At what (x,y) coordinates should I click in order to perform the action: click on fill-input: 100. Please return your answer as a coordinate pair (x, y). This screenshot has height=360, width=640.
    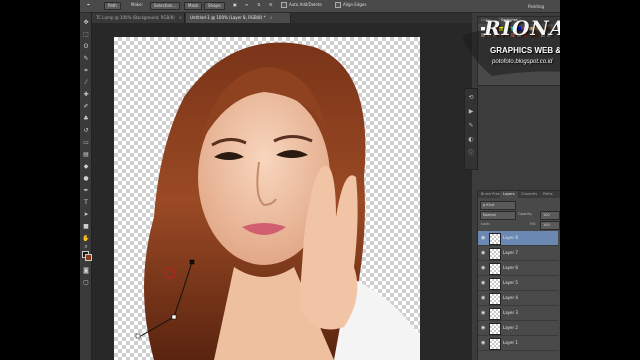
    Looking at the image, I should click on (550, 225).